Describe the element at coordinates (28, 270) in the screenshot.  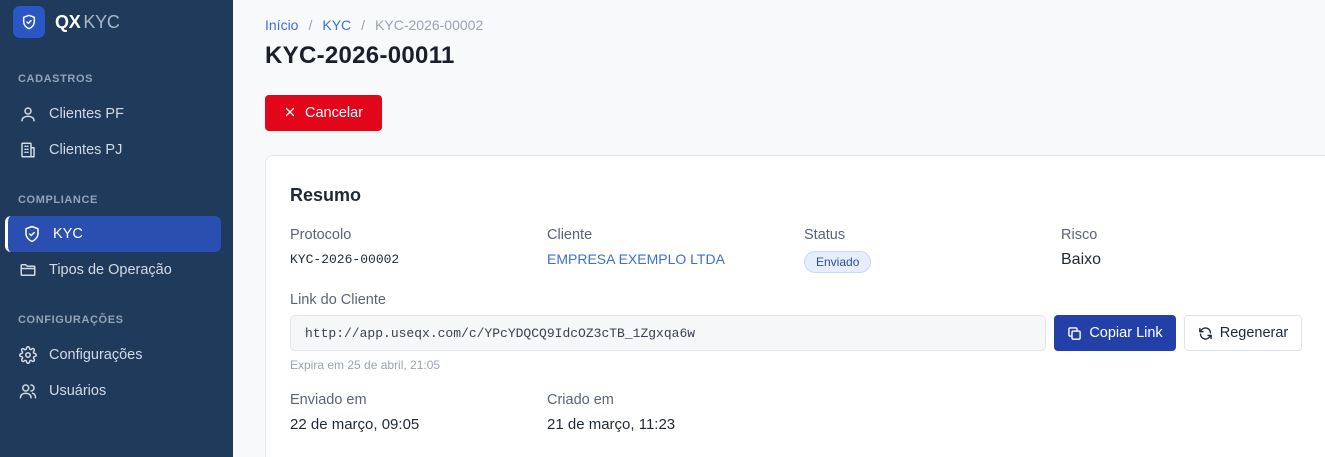
I see `folder-icon` at that location.